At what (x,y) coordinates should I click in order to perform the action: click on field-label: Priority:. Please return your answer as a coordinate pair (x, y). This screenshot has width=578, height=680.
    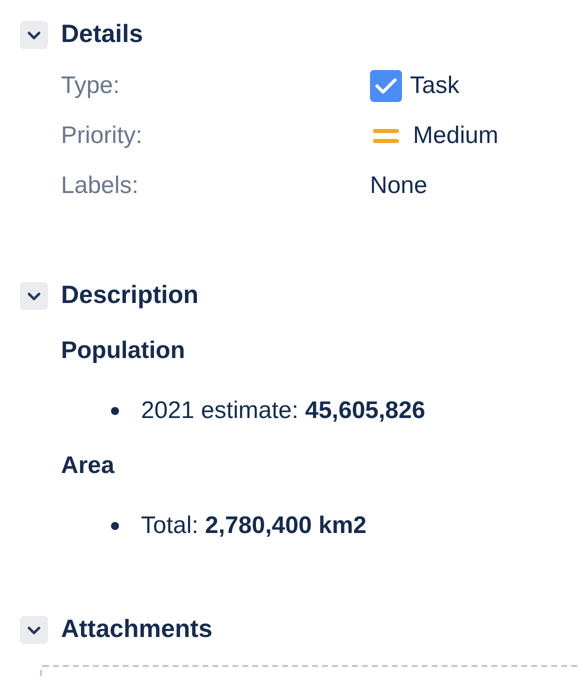
    Looking at the image, I should click on (102, 136).